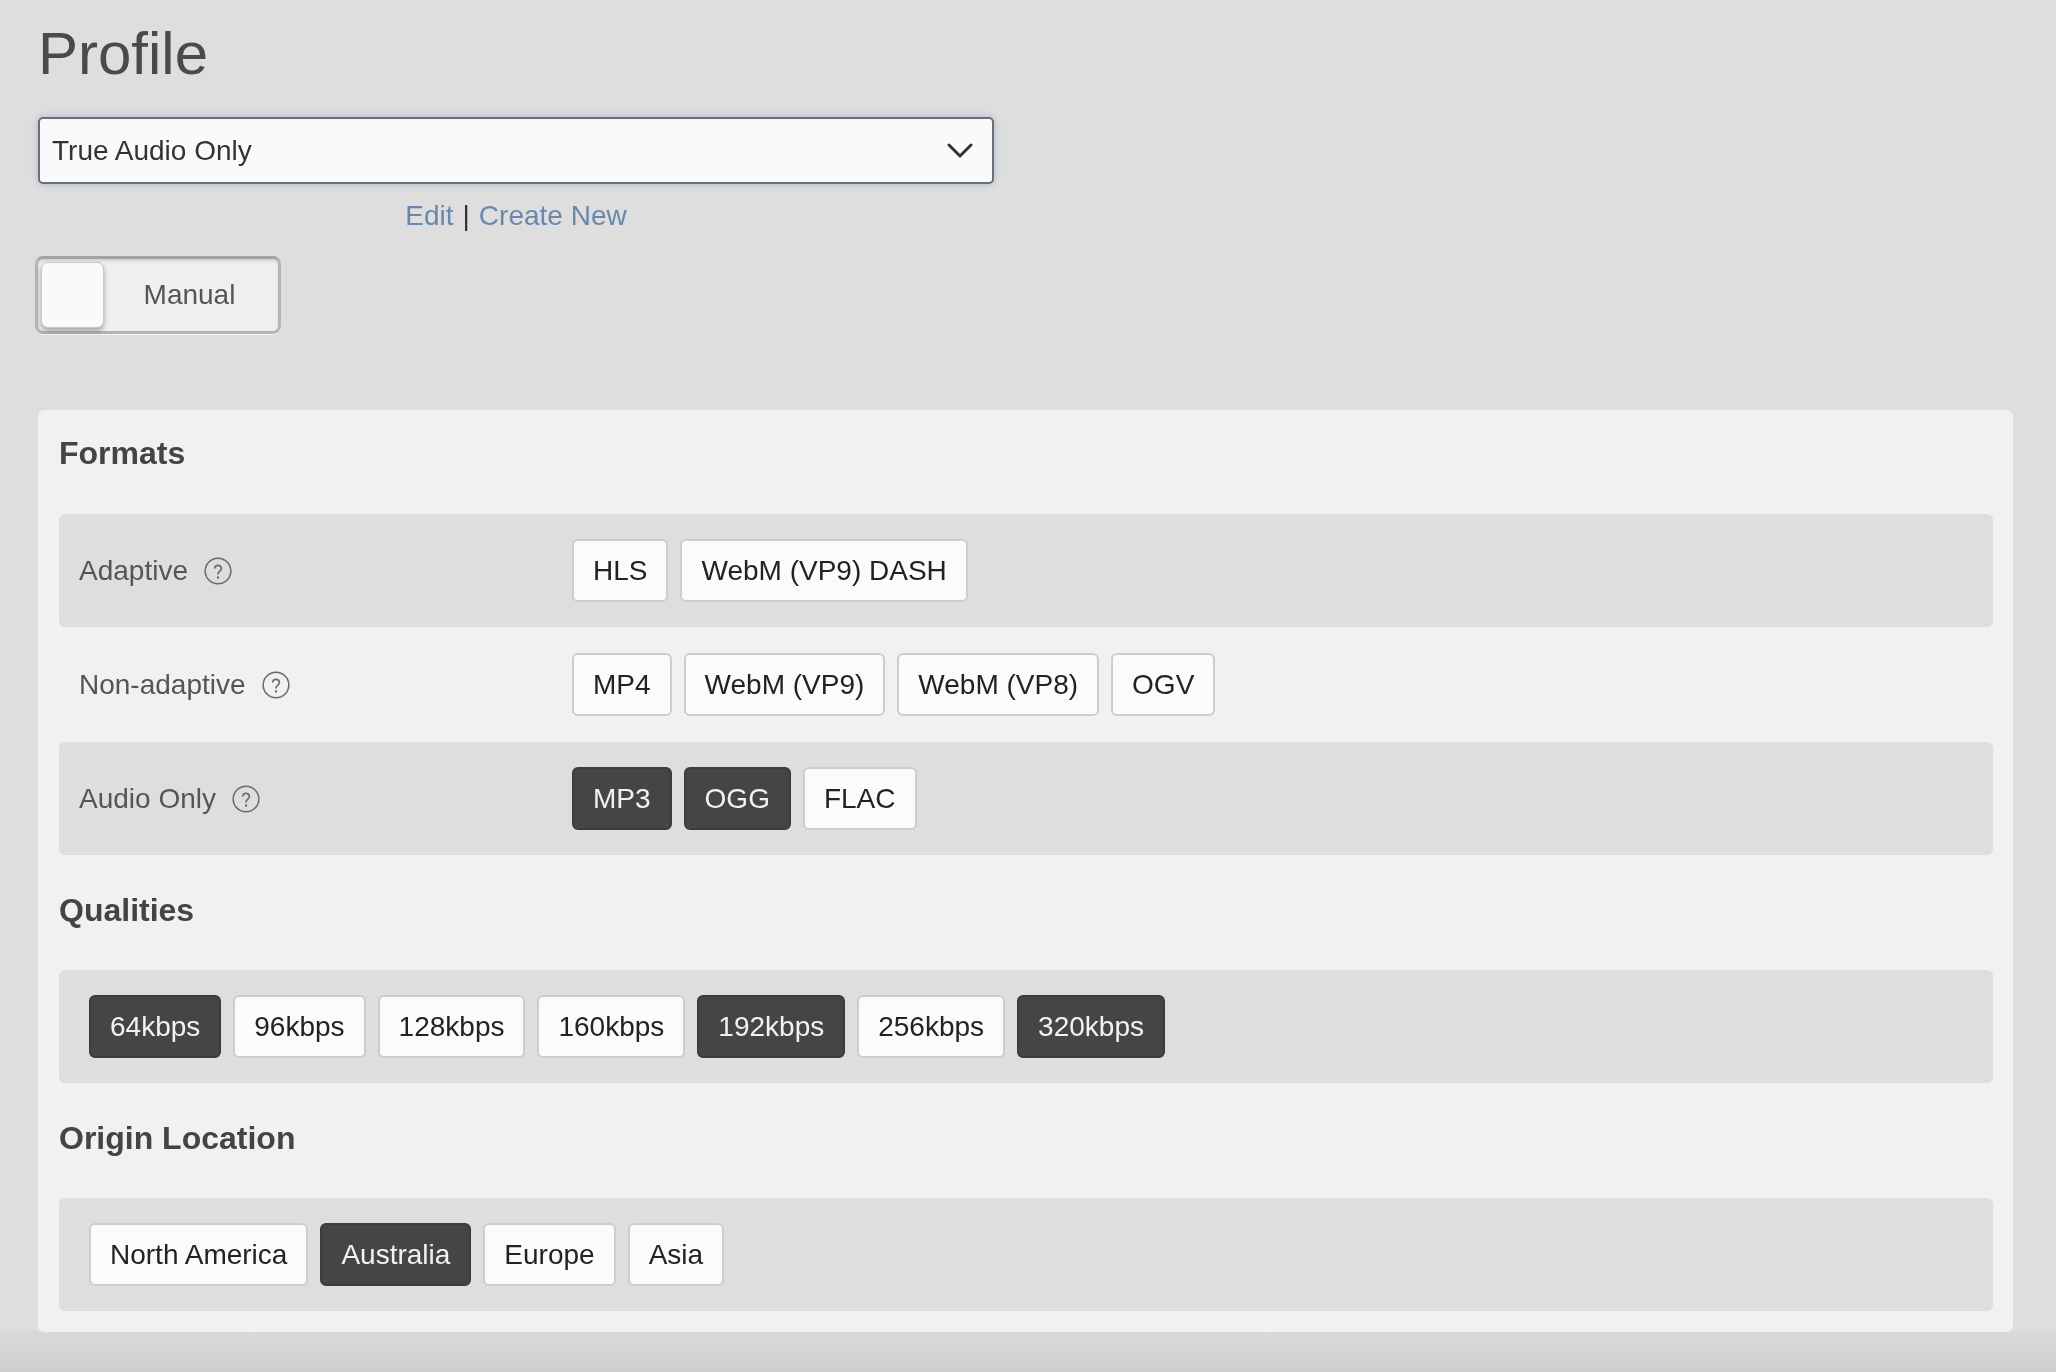  I want to click on option-button: OGG, so click(737, 798).